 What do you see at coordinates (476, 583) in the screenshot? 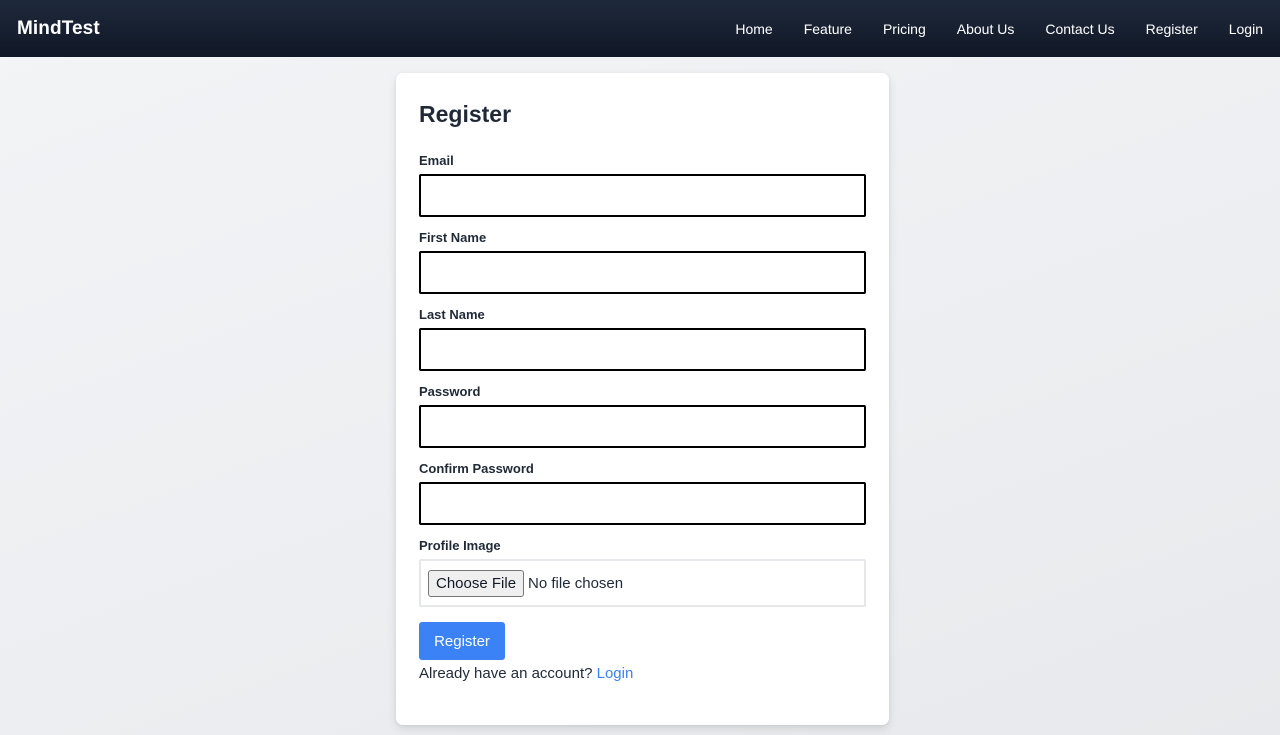
I see `choose-file-button: Choose File` at bounding box center [476, 583].